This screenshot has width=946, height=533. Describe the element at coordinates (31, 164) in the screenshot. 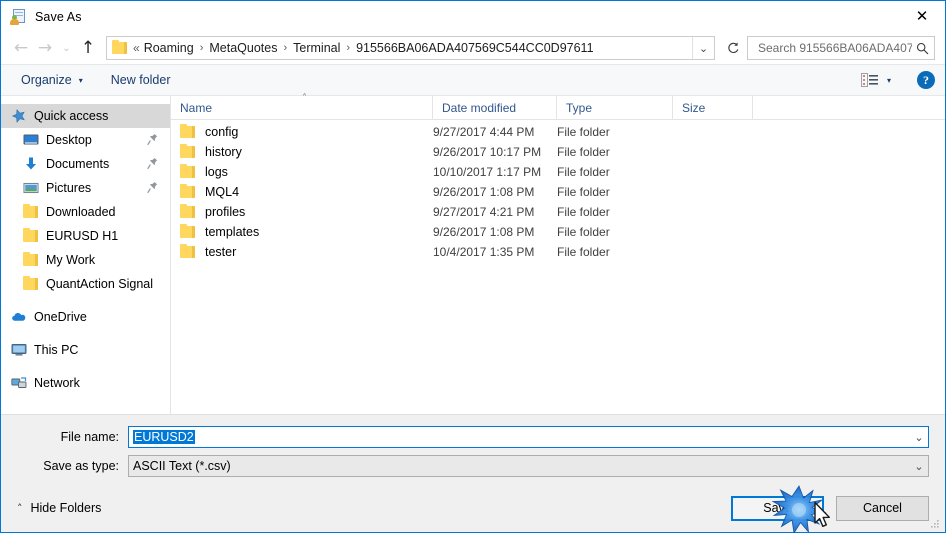

I see `documents-icon` at that location.